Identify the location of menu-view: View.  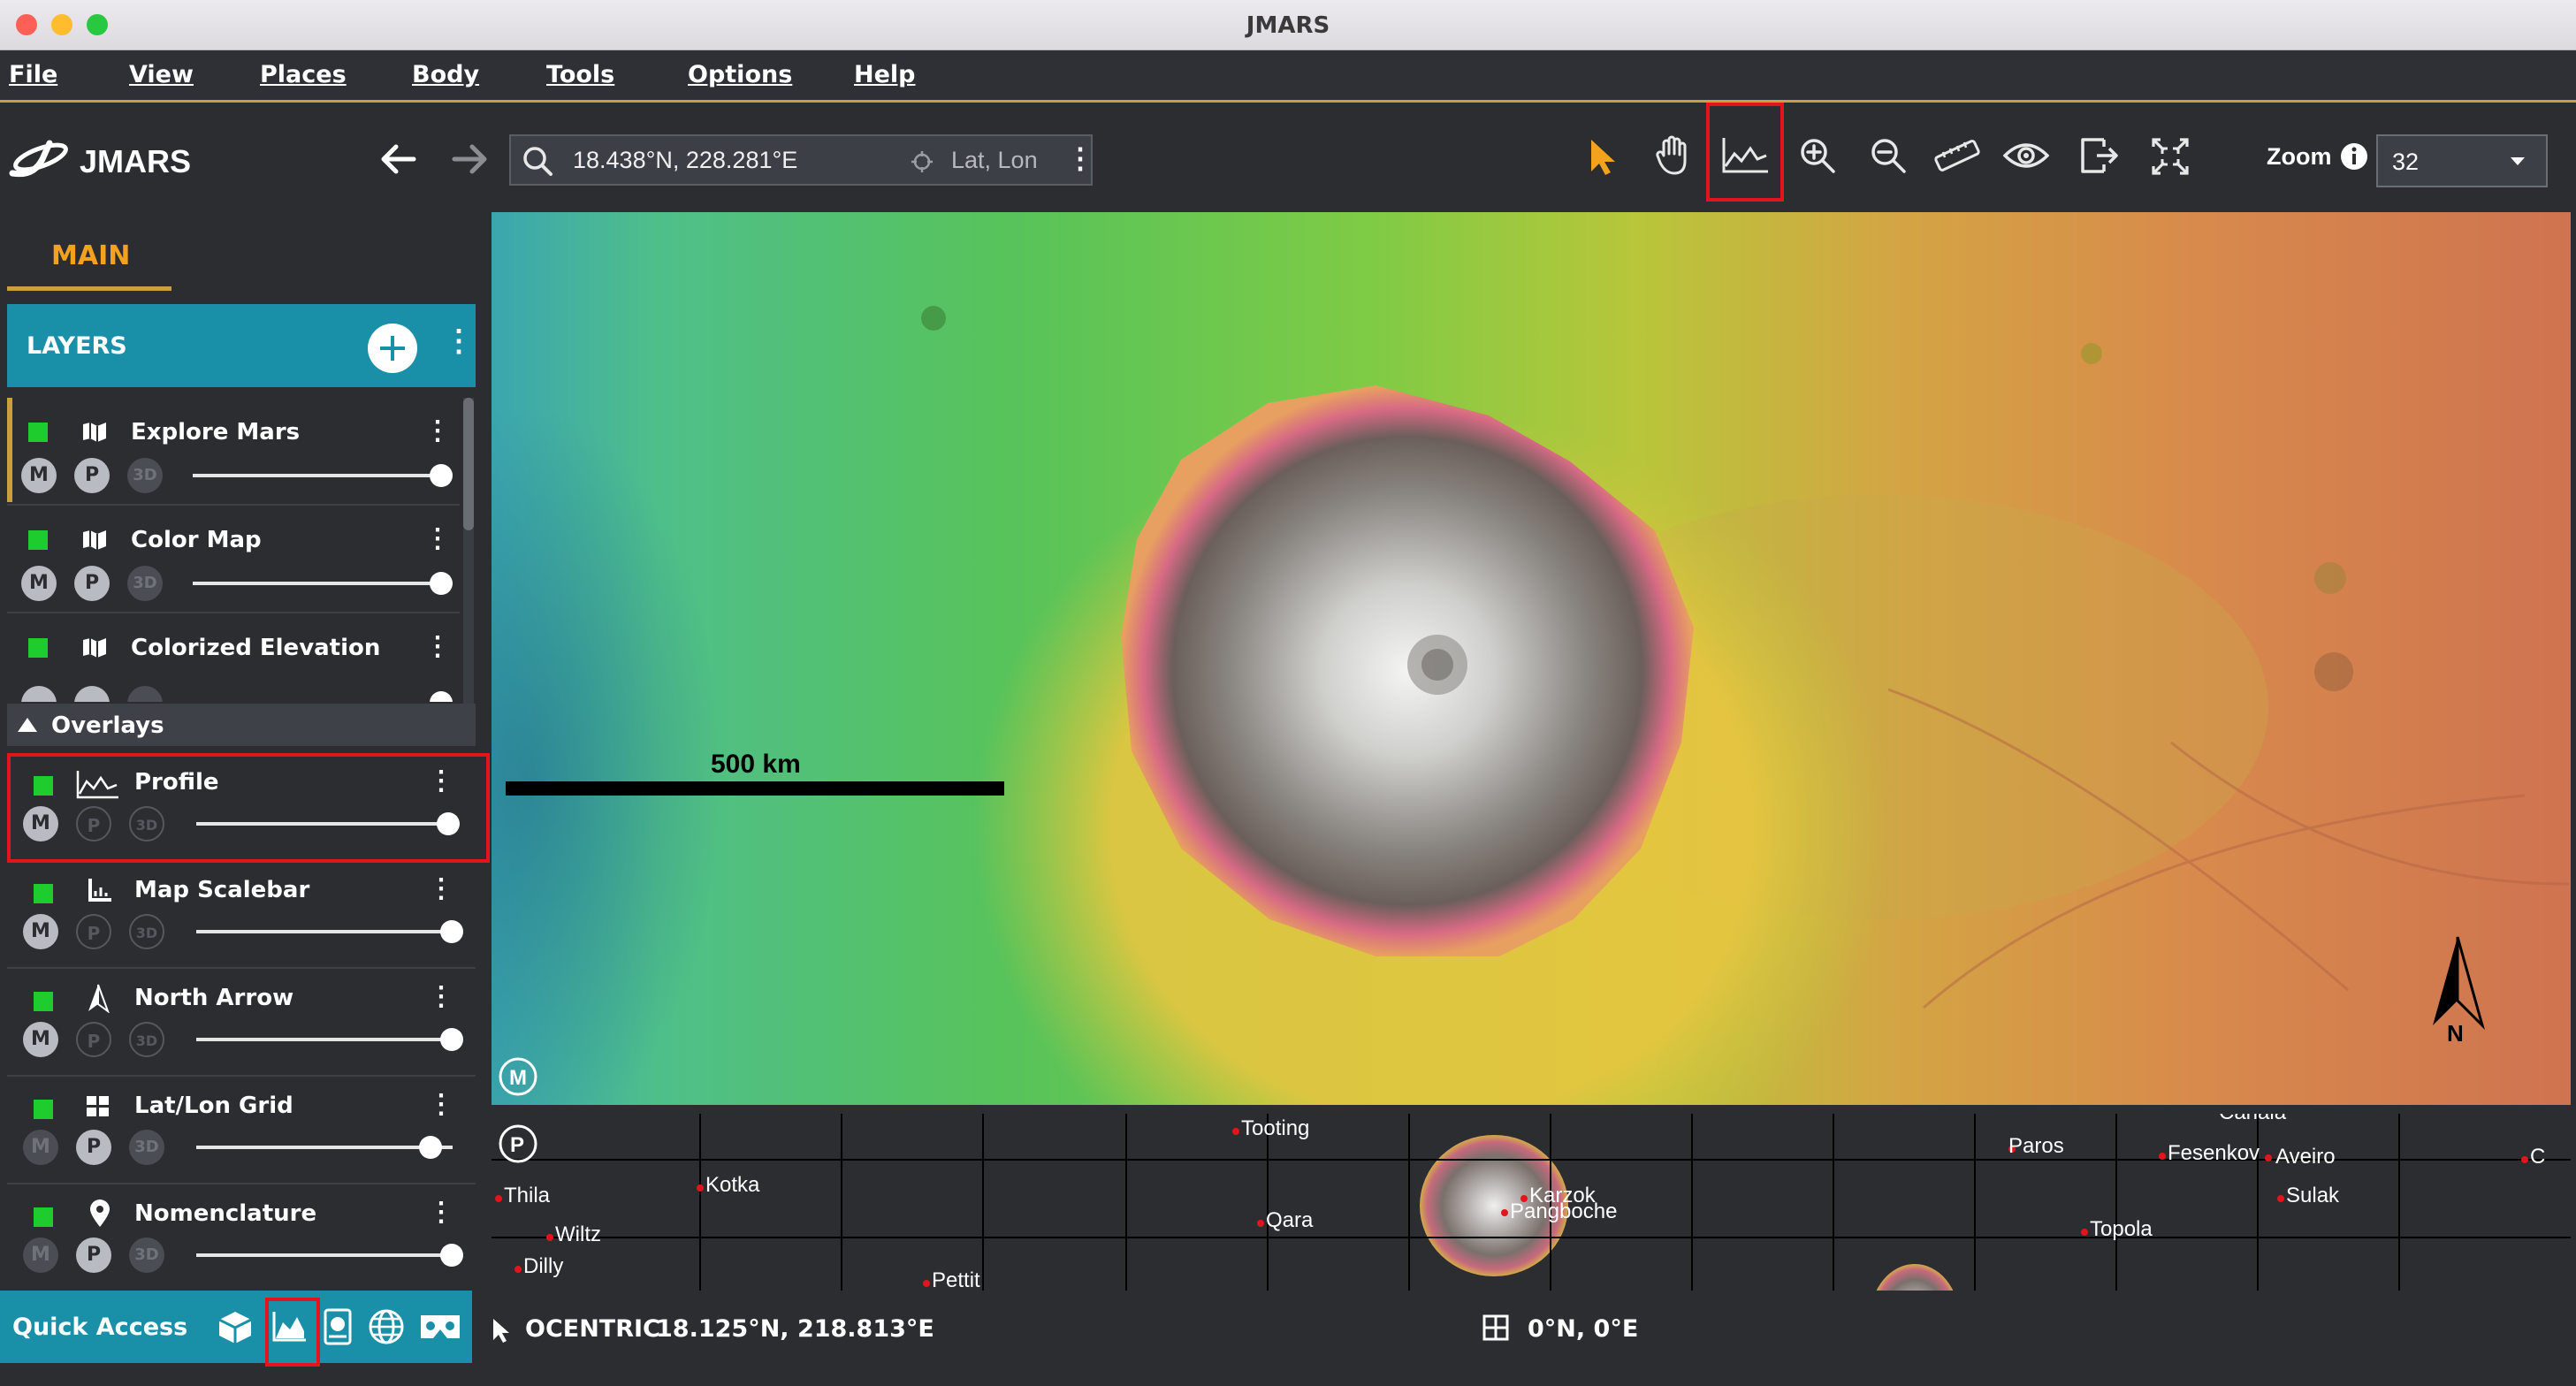
(161, 74).